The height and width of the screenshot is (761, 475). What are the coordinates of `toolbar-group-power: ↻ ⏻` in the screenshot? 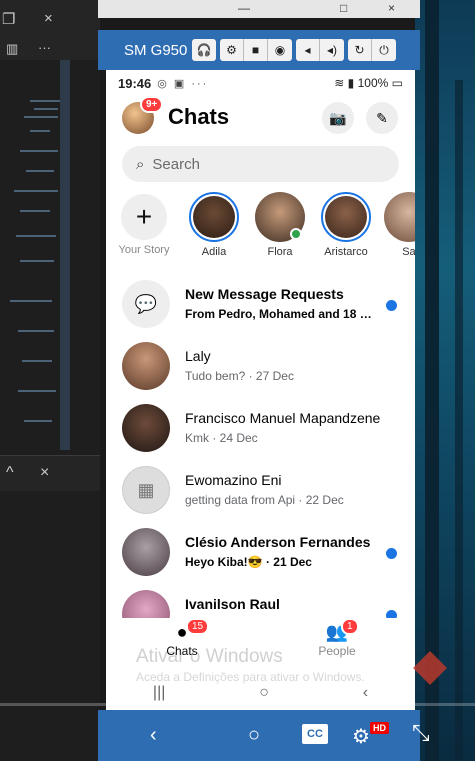 It's located at (372, 50).